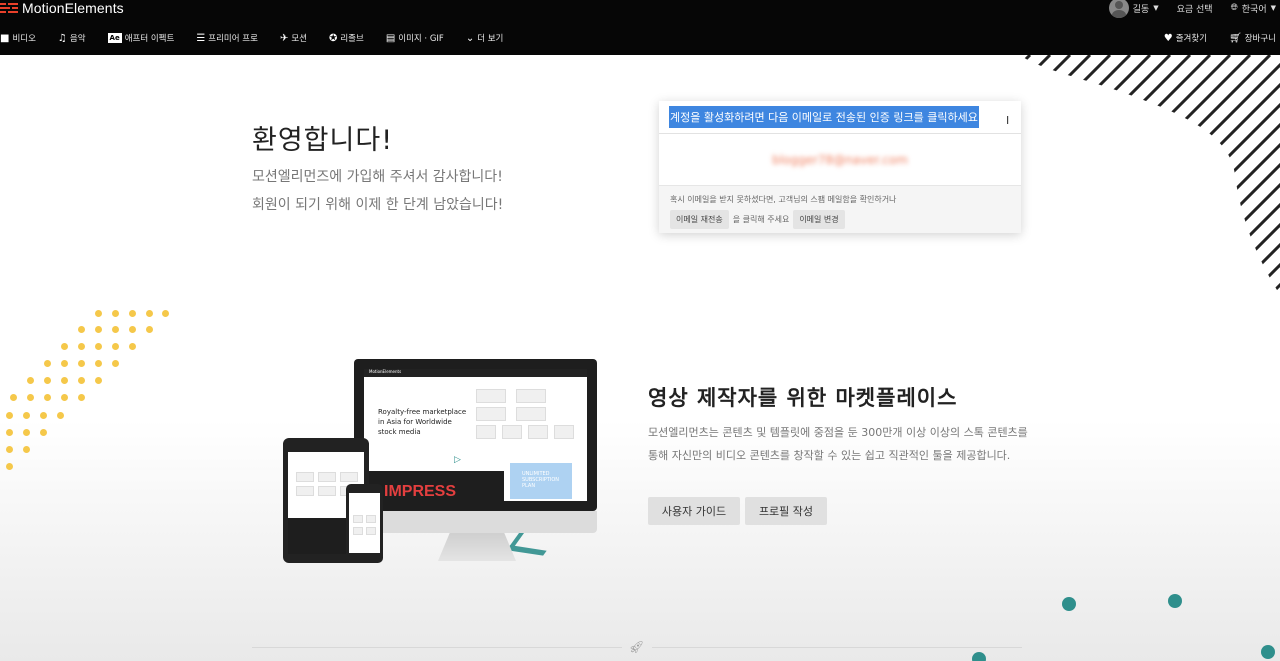 The width and height of the screenshot is (1280, 661). Describe the element at coordinates (761, 219) in the screenshot. I see `middle-text: 을 클릭해 주세요` at that location.